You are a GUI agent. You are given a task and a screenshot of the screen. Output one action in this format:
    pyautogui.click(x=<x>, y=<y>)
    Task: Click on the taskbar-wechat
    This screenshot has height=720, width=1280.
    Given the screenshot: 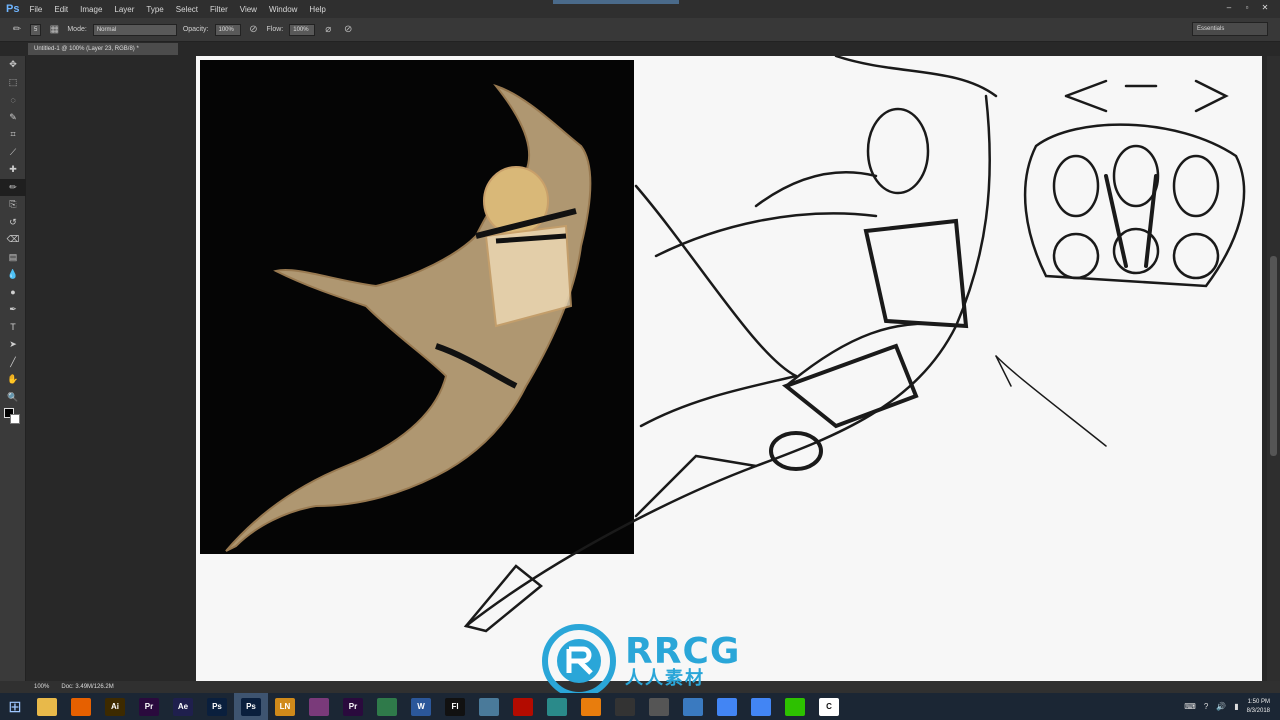 What is the action you would take?
    pyautogui.click(x=795, y=706)
    